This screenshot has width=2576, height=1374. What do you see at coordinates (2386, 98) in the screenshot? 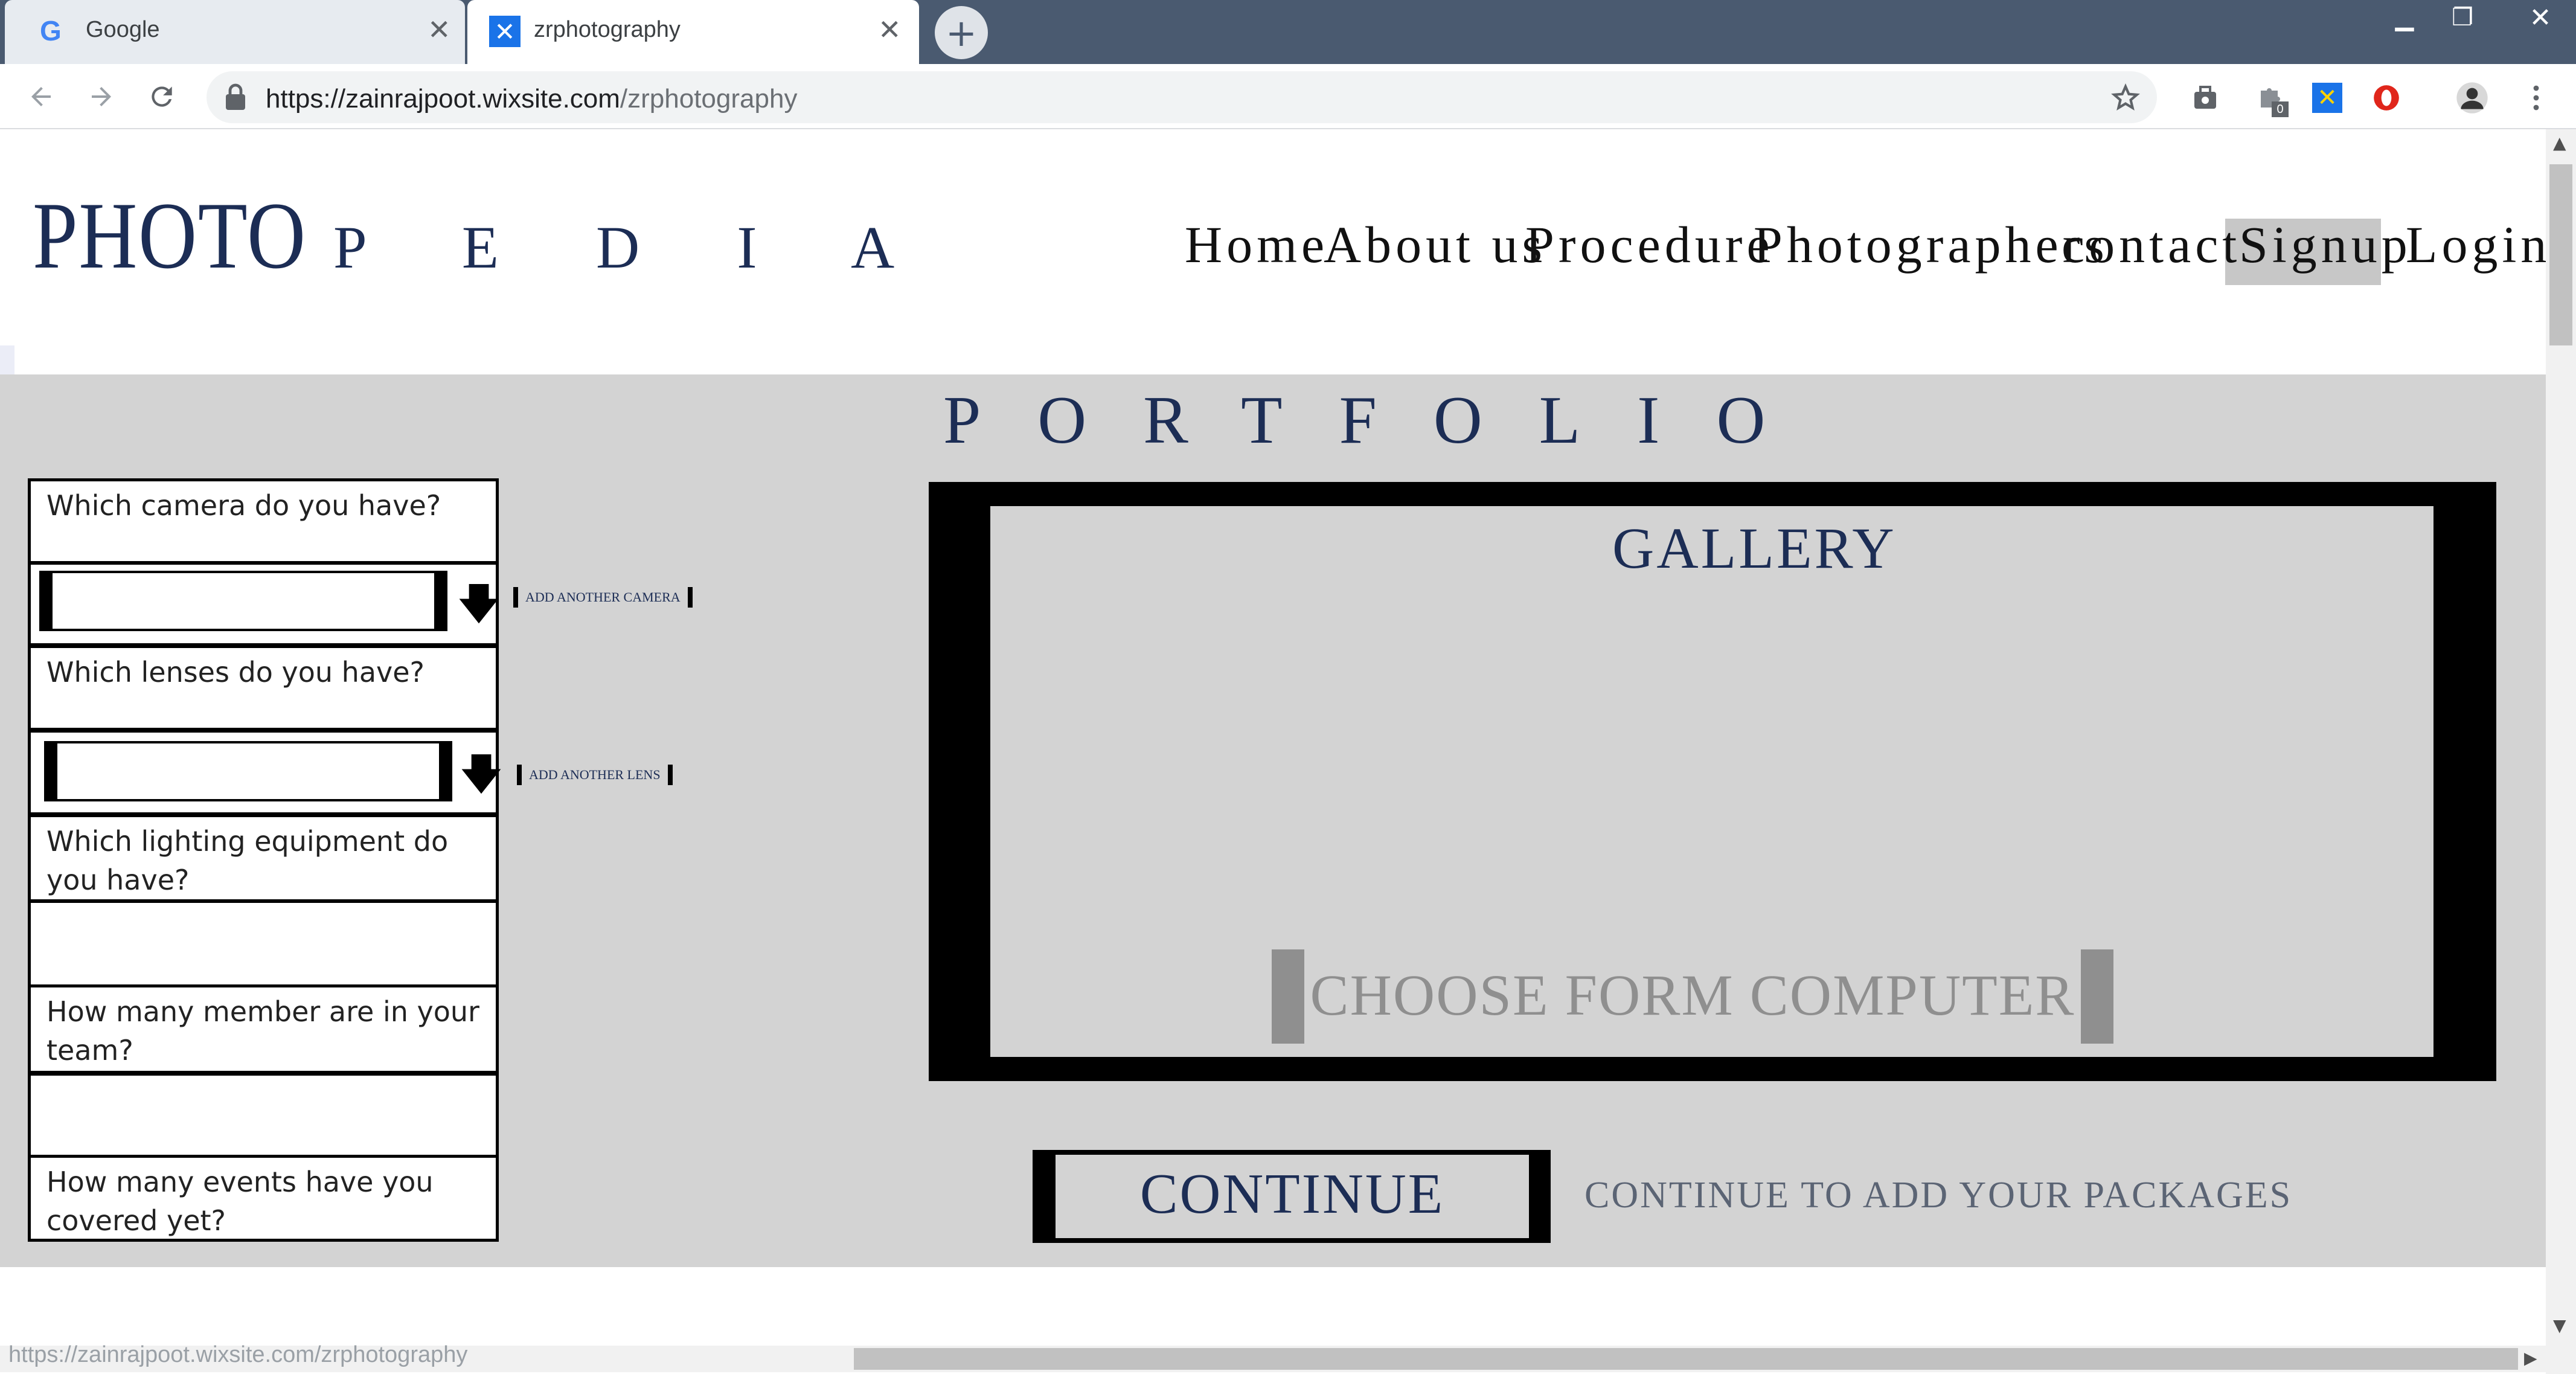
I see `opera-extension-icon` at bounding box center [2386, 98].